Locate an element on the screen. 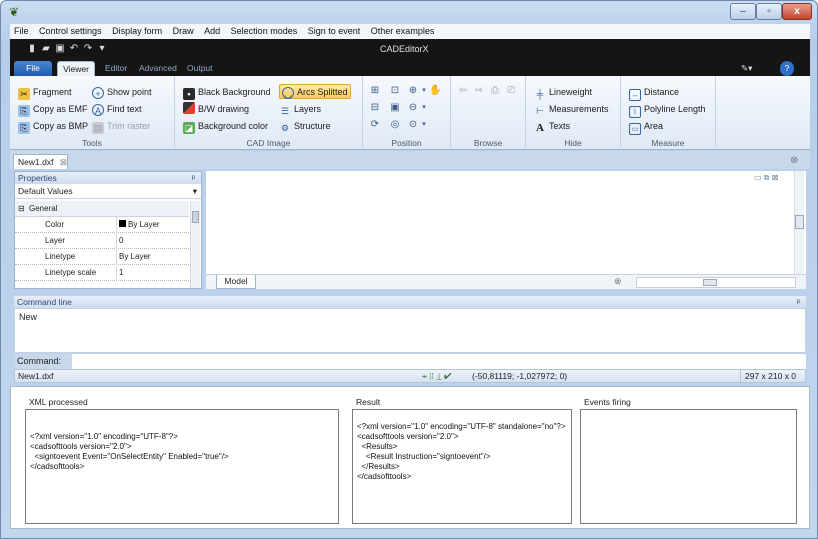  scroll-thumb is located at coordinates (195, 217).